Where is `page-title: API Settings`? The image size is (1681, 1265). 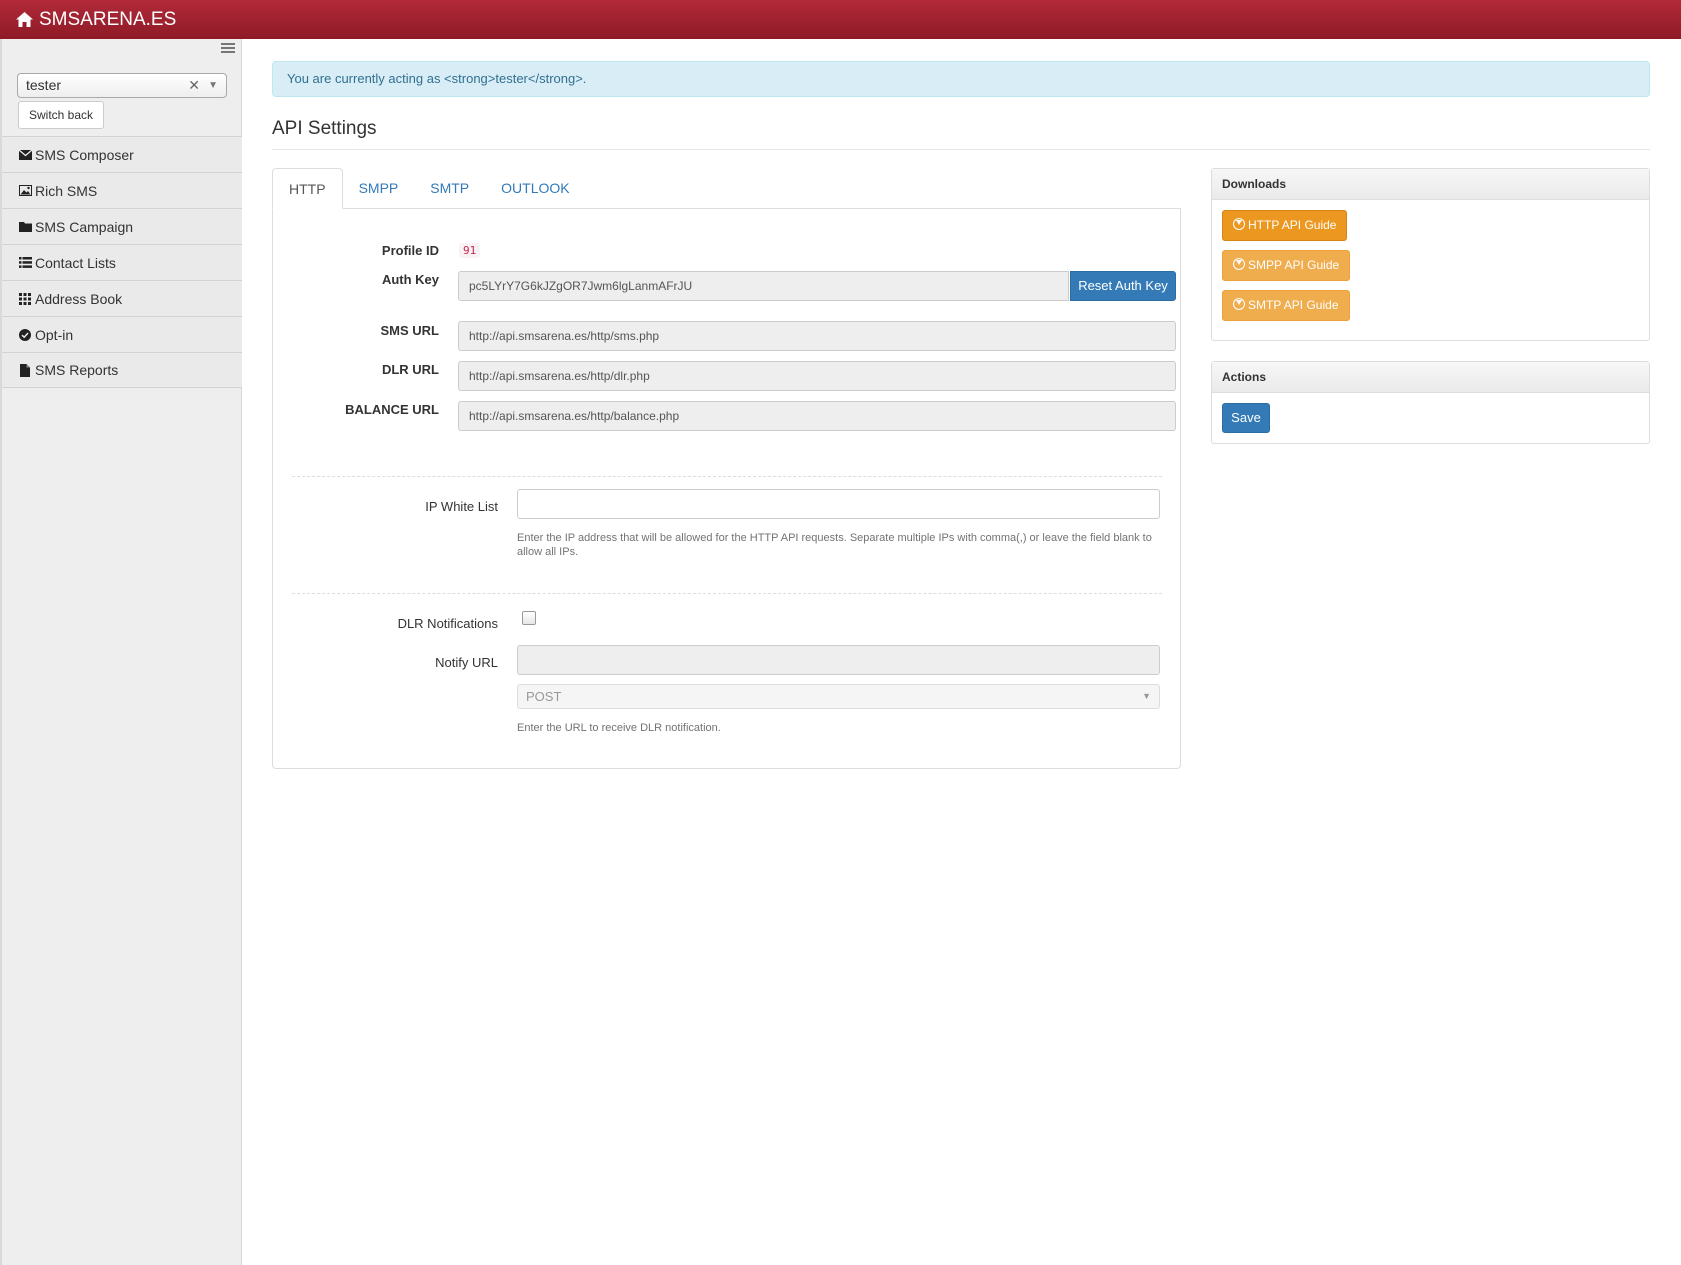
page-title: API Settings is located at coordinates (324, 128).